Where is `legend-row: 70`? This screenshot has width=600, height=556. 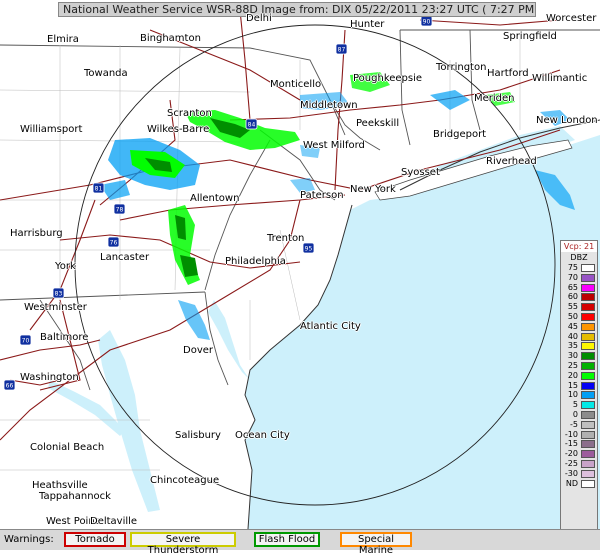
legend-row: 70 is located at coordinates (579, 278).